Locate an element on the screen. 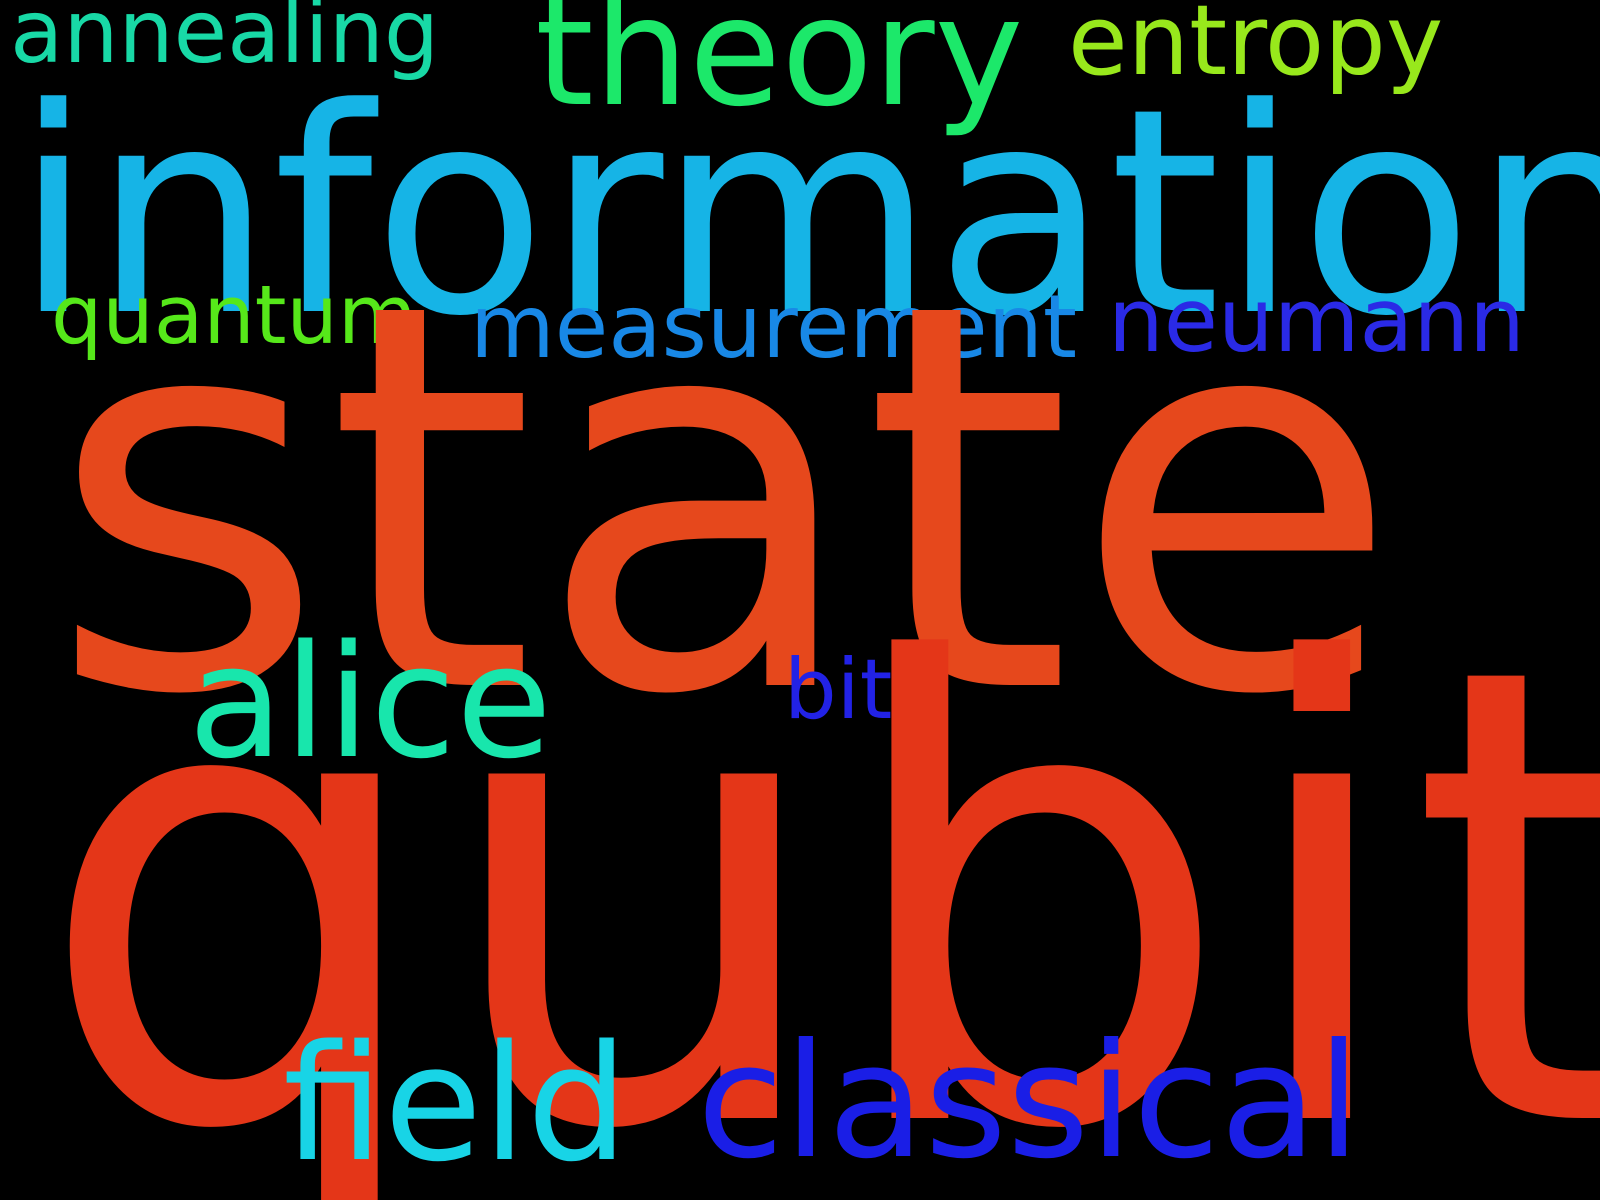  word-field: field is located at coordinates (456, 1103).